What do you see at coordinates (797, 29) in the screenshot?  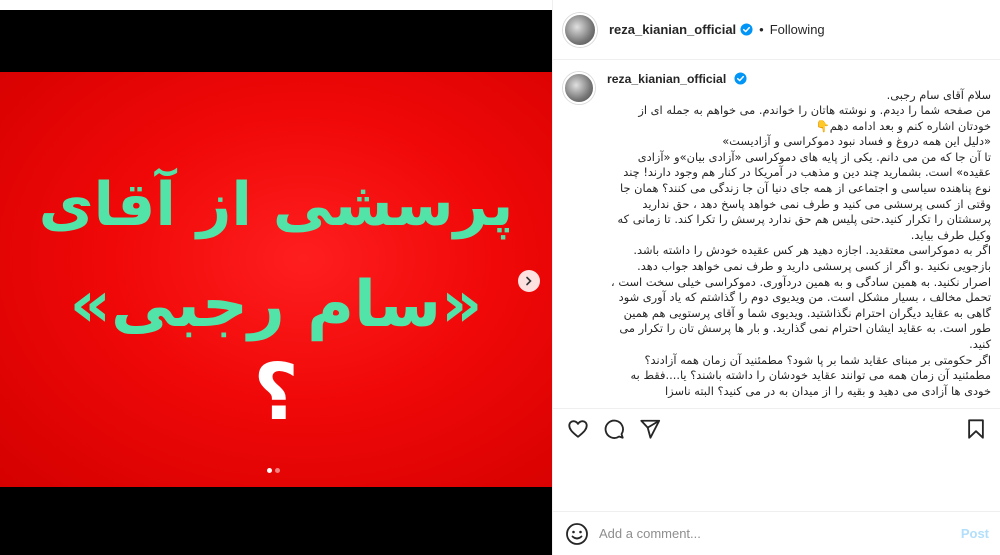 I see `following-button: Following` at bounding box center [797, 29].